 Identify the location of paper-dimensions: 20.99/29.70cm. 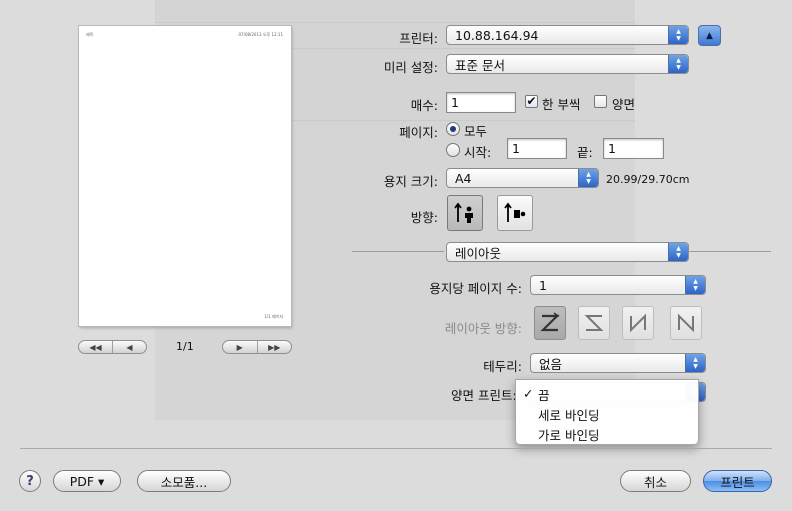
(648, 179).